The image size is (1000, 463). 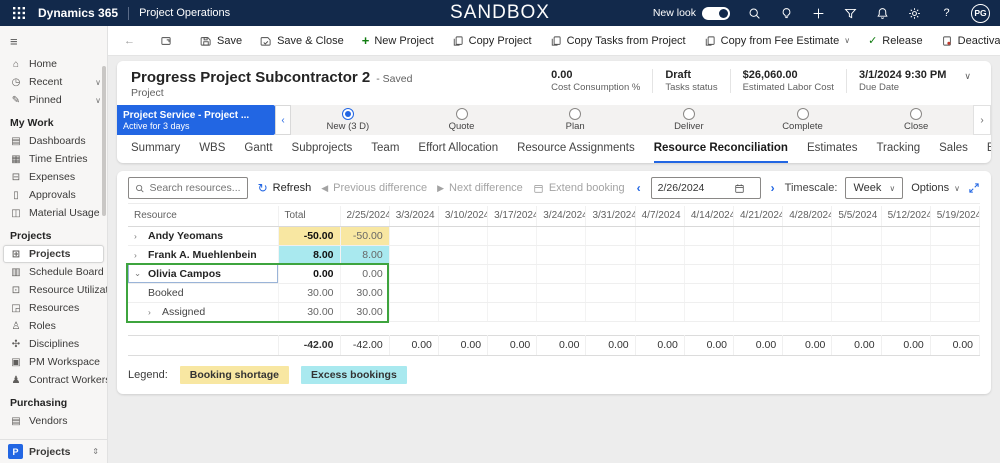 I want to click on copy-tasks-from-project-button: Copy Tasks from Project, so click(x=618, y=41).